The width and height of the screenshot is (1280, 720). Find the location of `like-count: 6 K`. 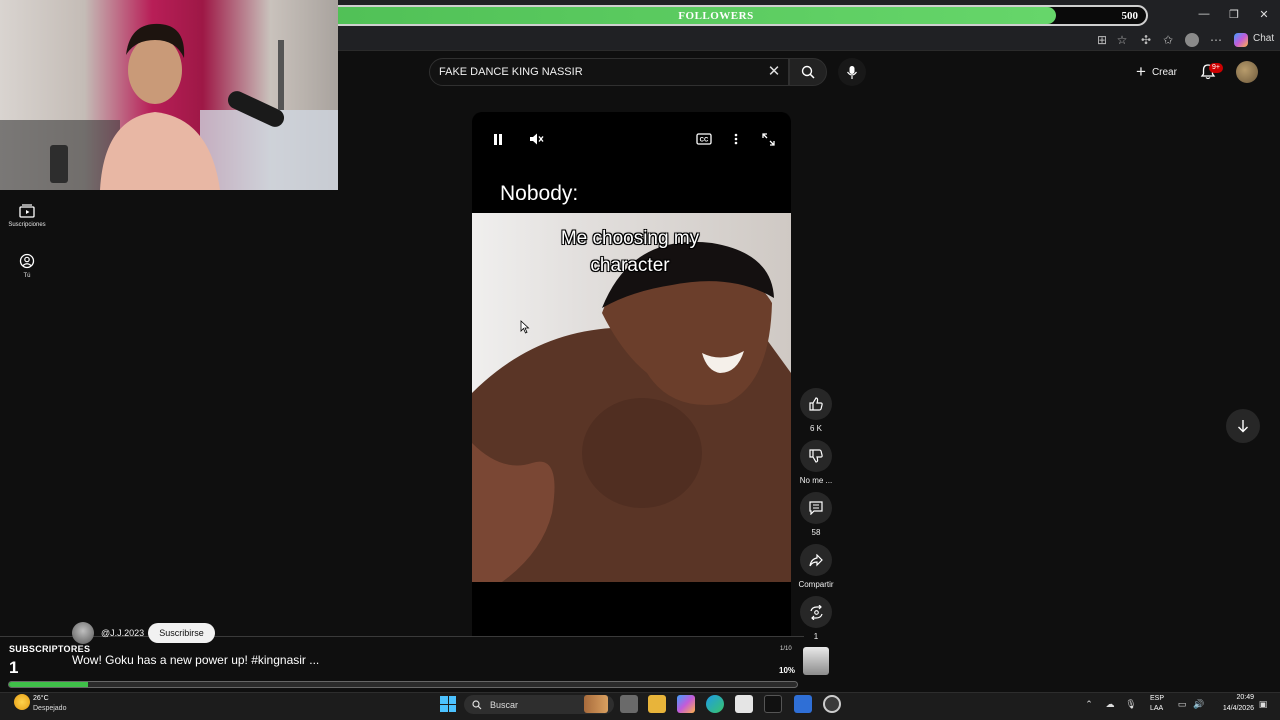

like-count: 6 K is located at coordinates (815, 428).